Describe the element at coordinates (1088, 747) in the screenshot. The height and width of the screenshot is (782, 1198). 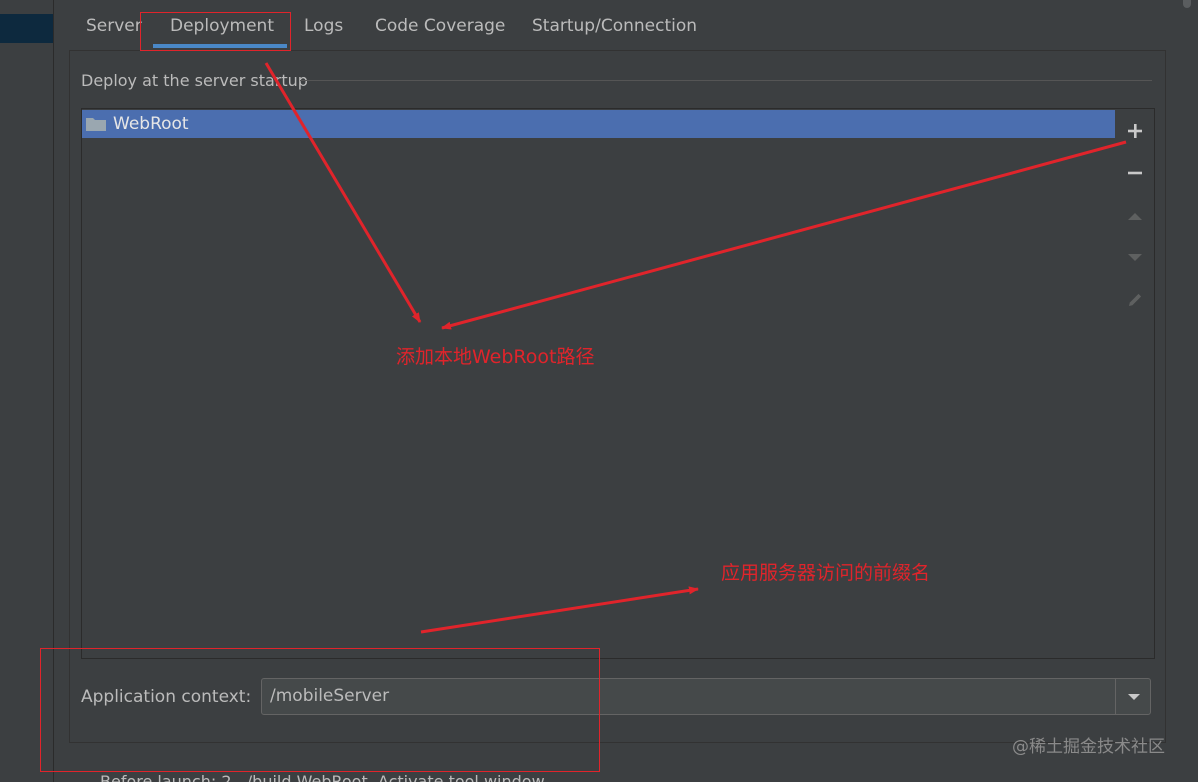
I see `watermark: @稀土掘金技术社区` at that location.